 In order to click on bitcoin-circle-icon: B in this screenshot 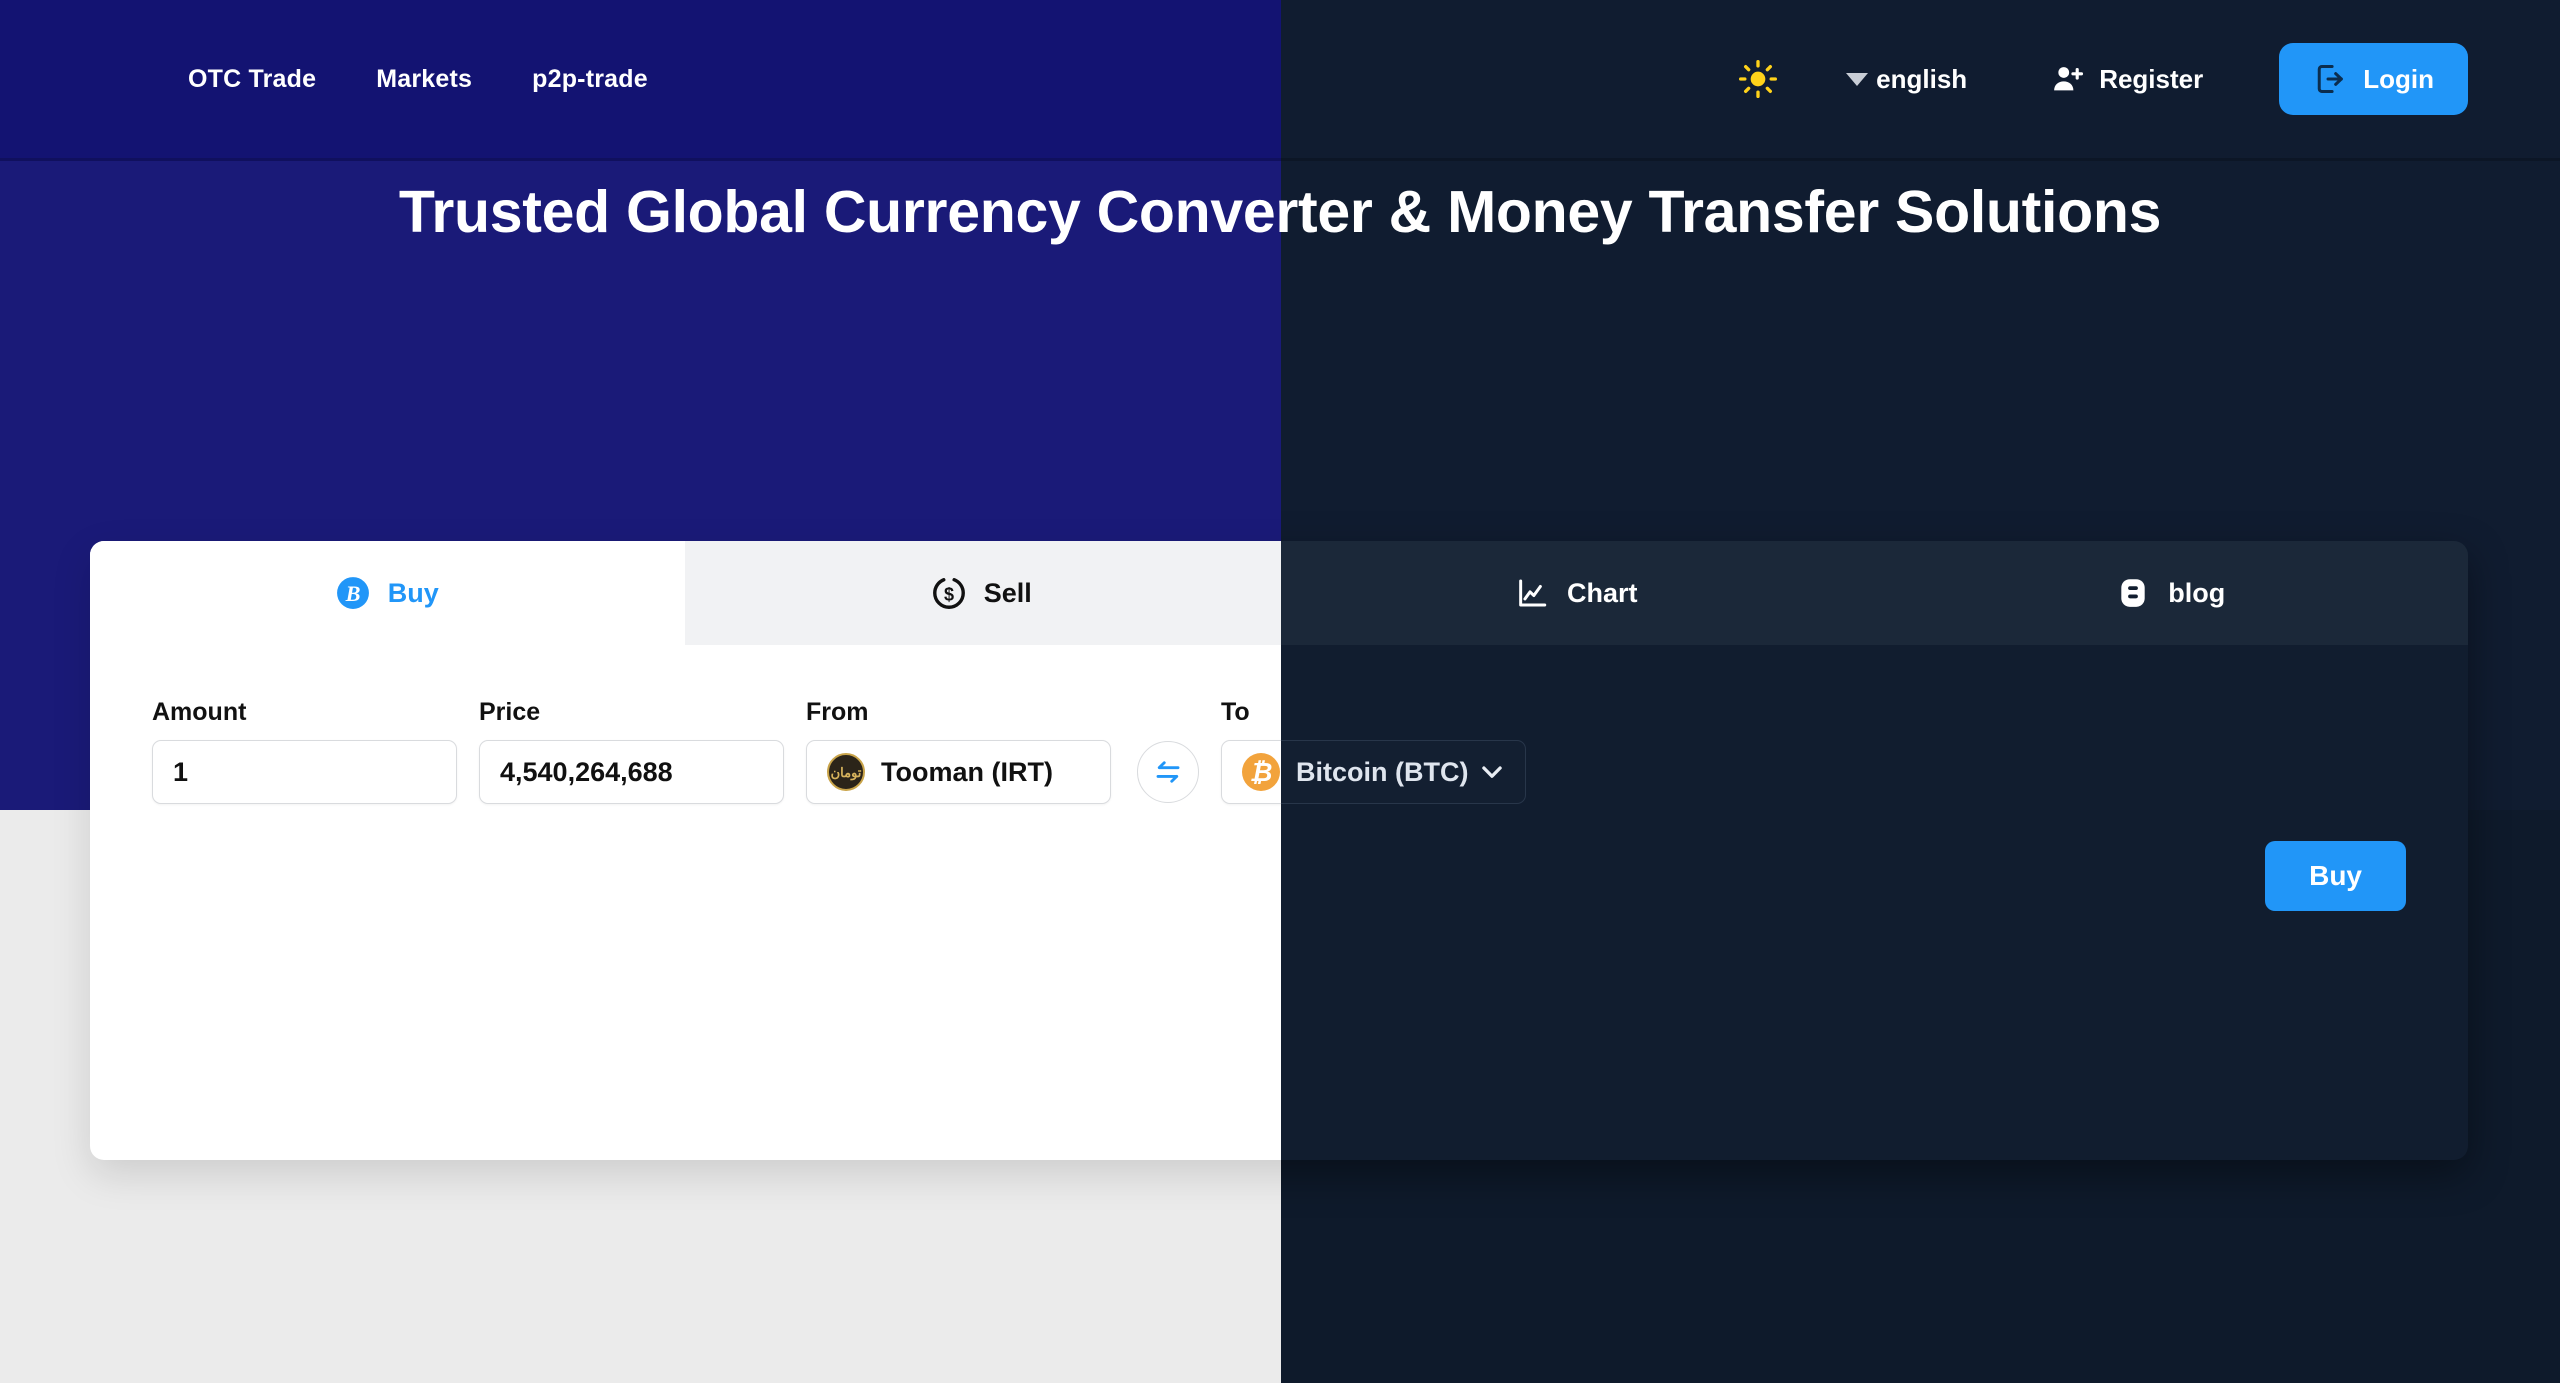, I will do `click(352, 593)`.